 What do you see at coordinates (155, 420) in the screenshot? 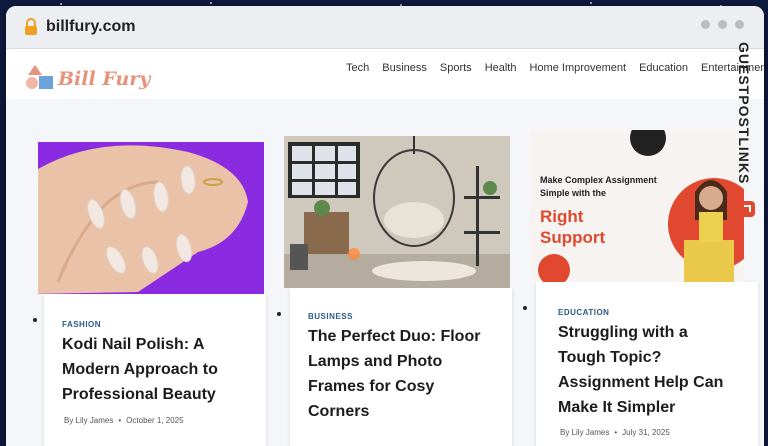
I see `article-date: October 1, 2025` at bounding box center [155, 420].